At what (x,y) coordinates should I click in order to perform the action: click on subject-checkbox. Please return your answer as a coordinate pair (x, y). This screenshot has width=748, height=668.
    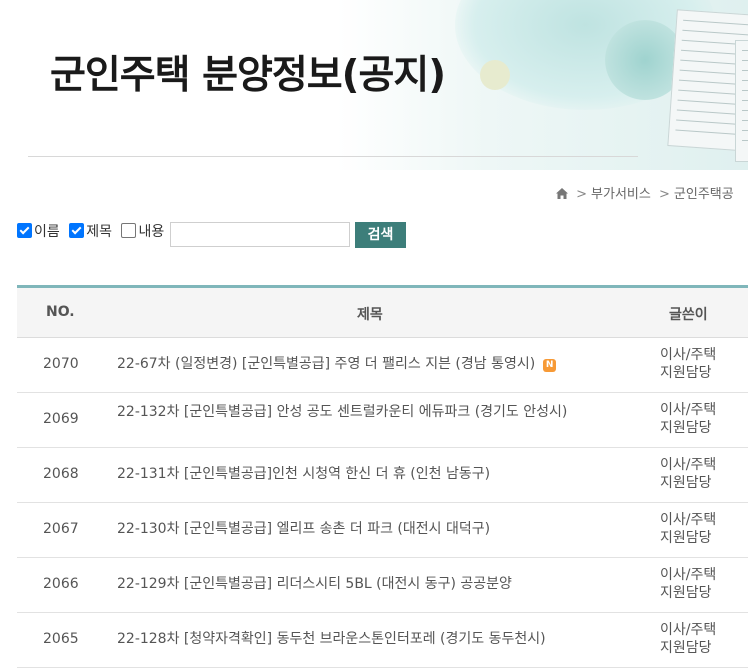
    Looking at the image, I should click on (77, 230).